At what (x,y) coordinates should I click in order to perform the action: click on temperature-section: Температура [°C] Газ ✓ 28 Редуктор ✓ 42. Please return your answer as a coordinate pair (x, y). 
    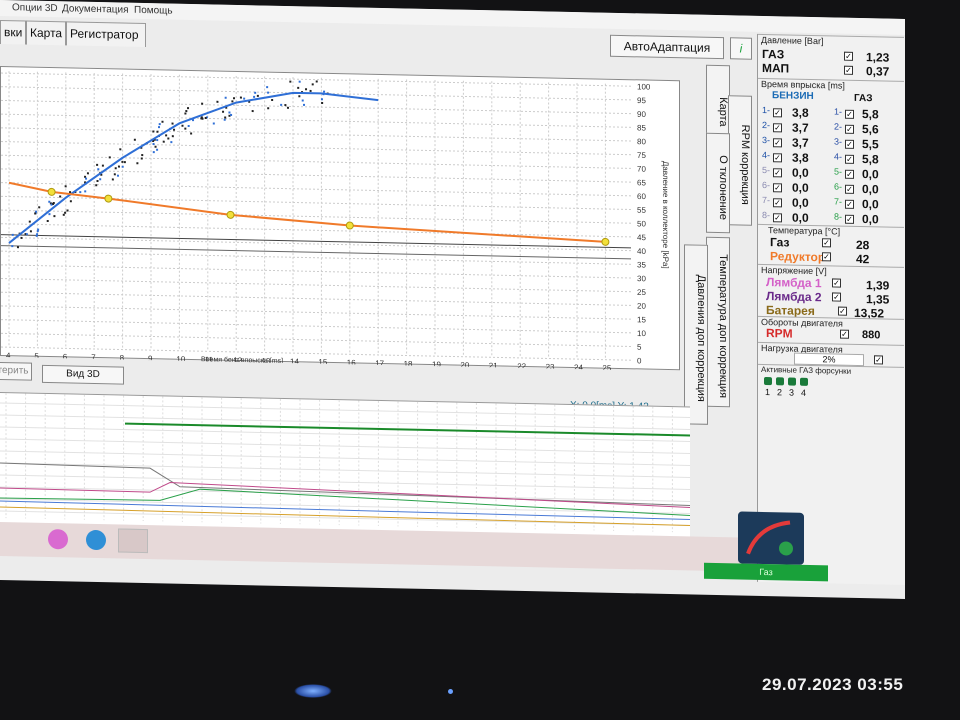
    Looking at the image, I should click on (831, 245).